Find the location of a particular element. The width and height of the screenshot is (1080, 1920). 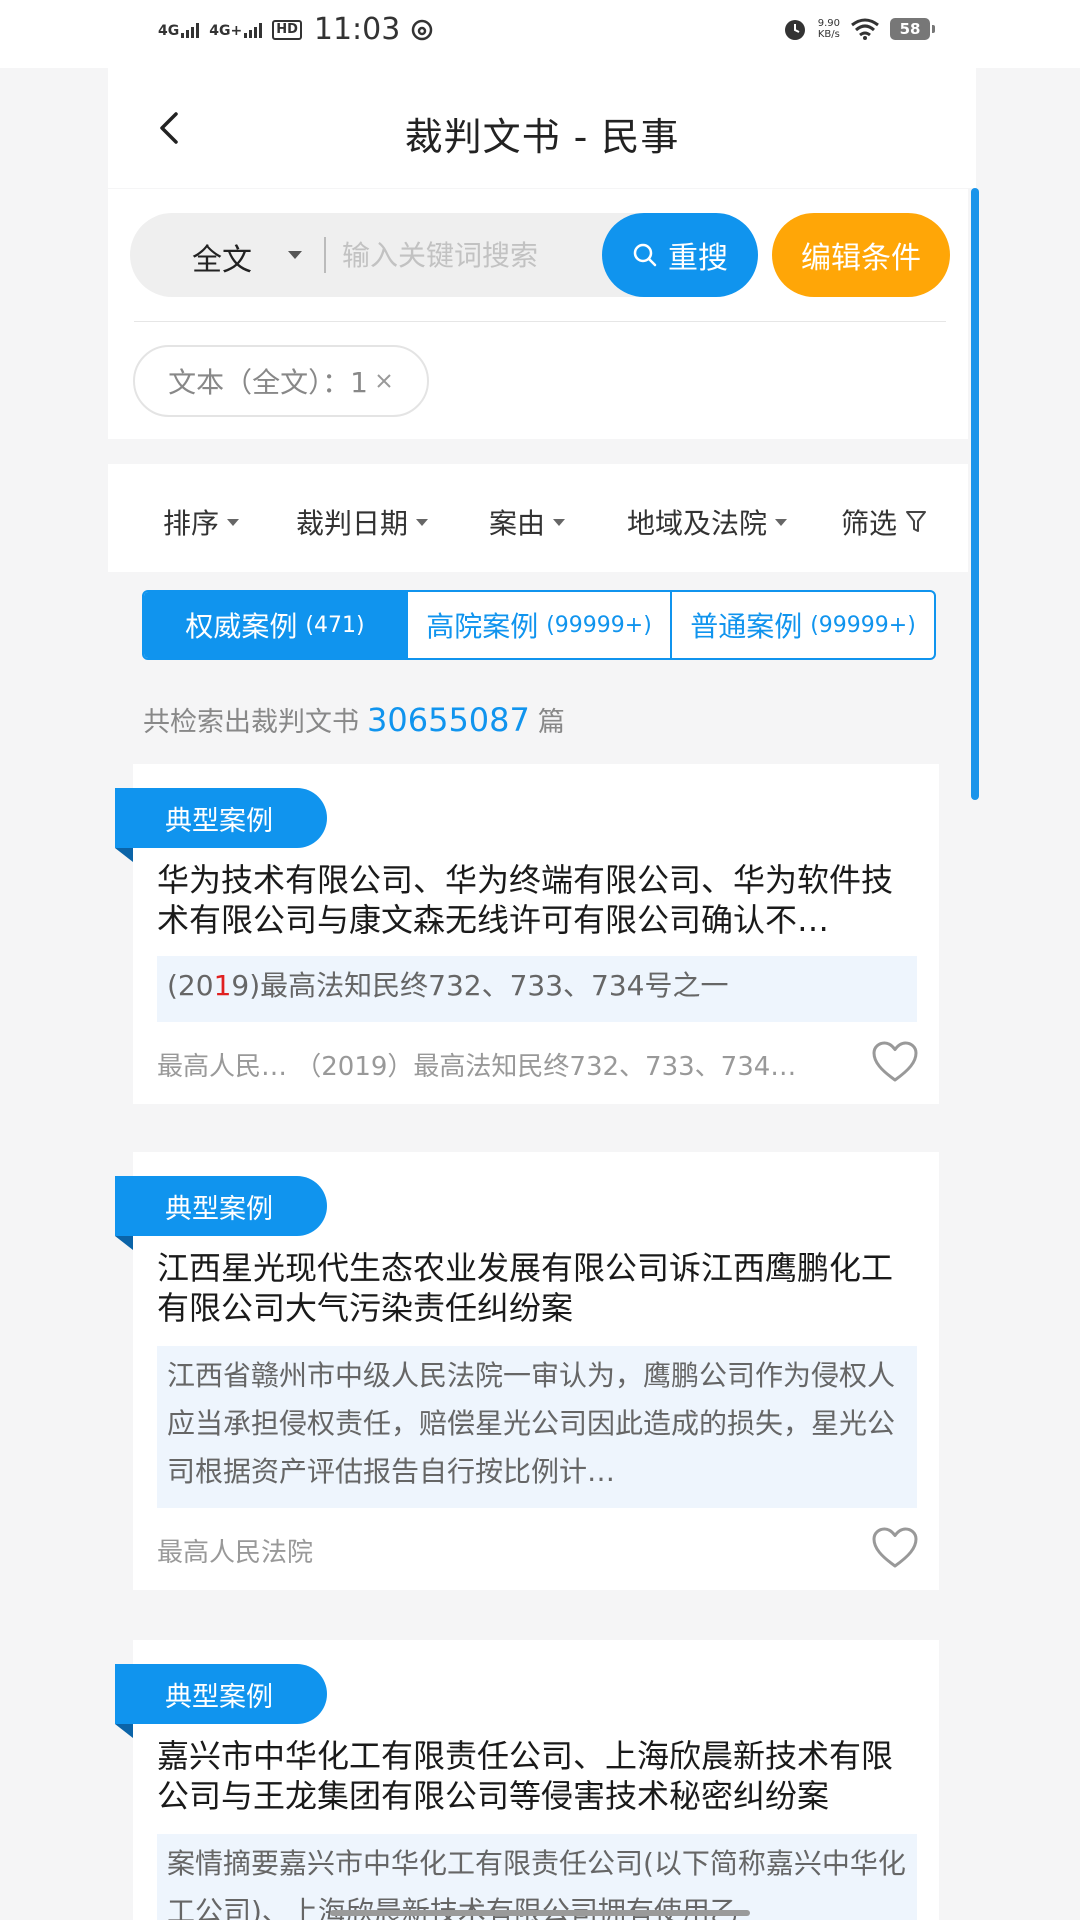

case-type-tabs: 权威案例 (471) 高院案例 (99999+) 普通案例 (99999+) is located at coordinates (539, 625).